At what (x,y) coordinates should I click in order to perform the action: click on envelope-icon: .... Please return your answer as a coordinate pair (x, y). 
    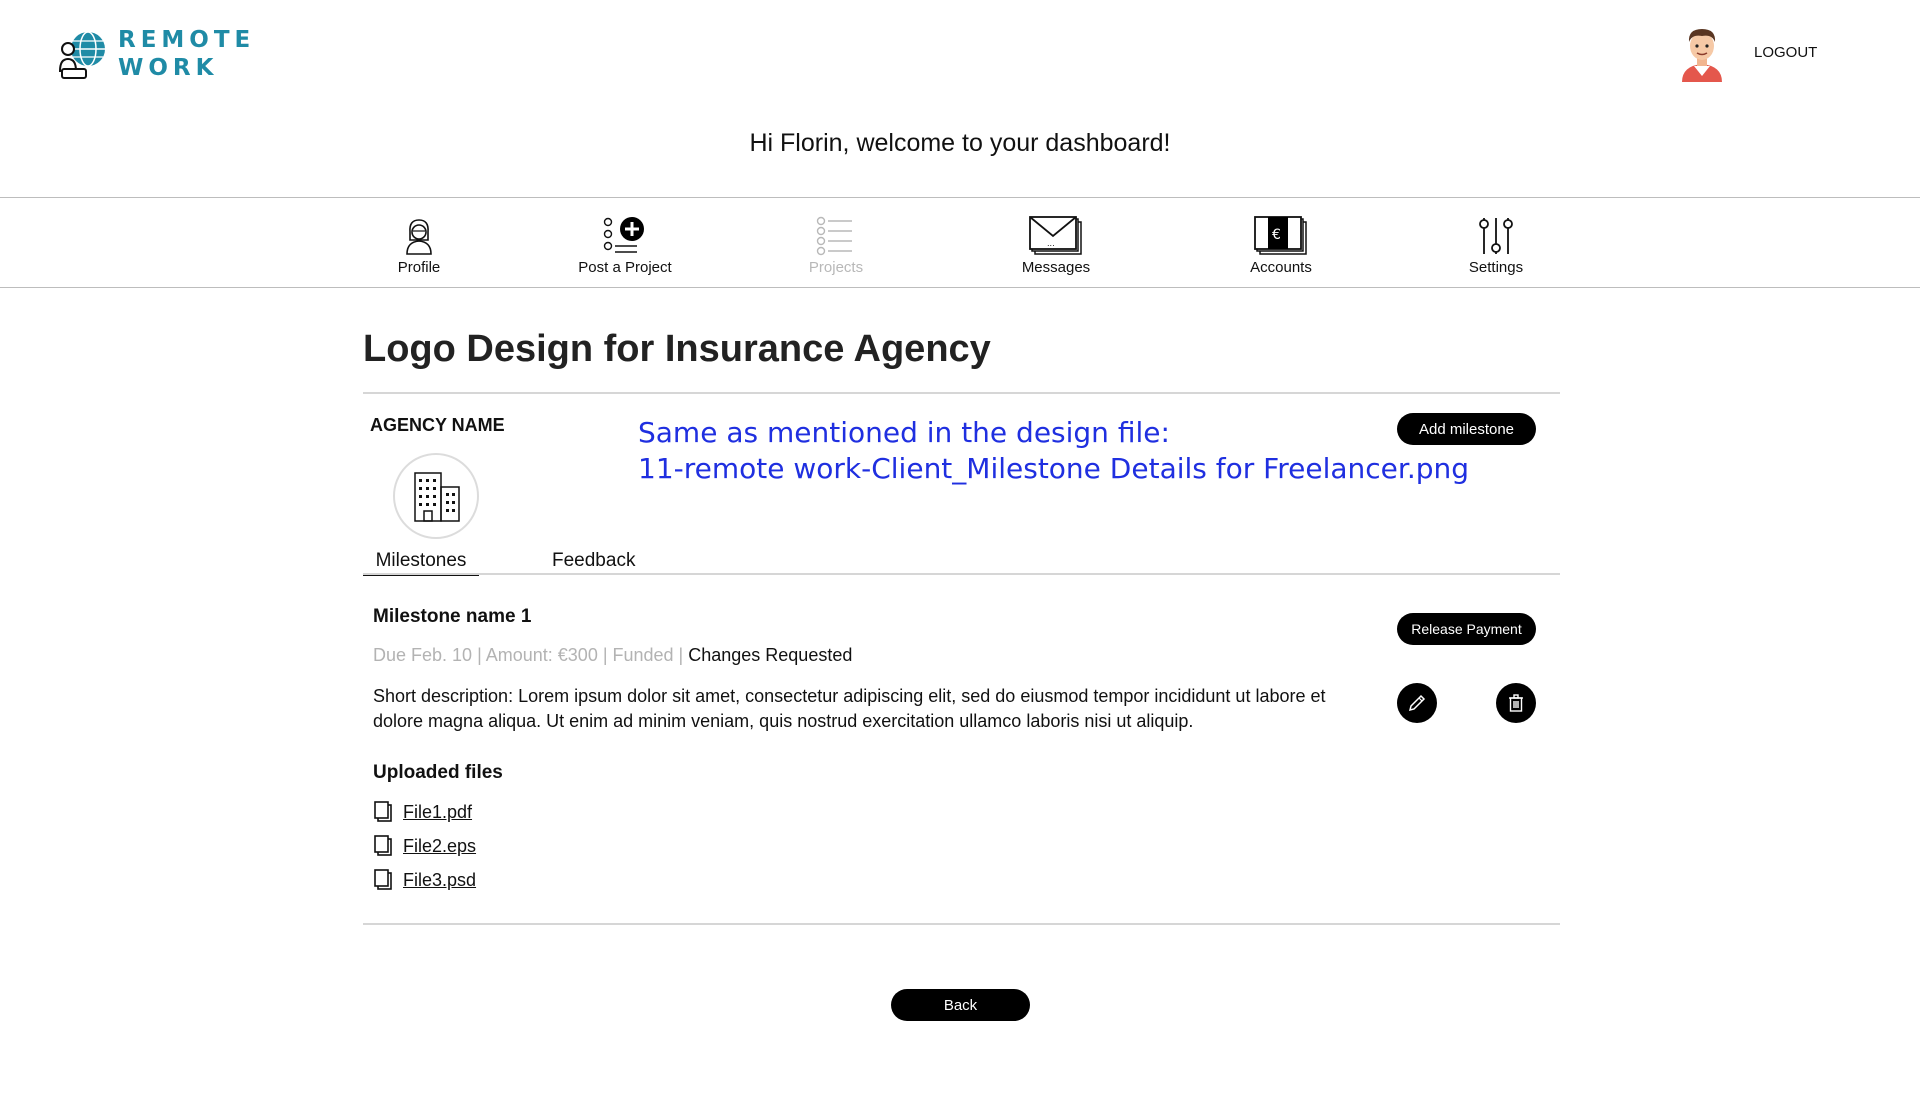
    Looking at the image, I should click on (1055, 235).